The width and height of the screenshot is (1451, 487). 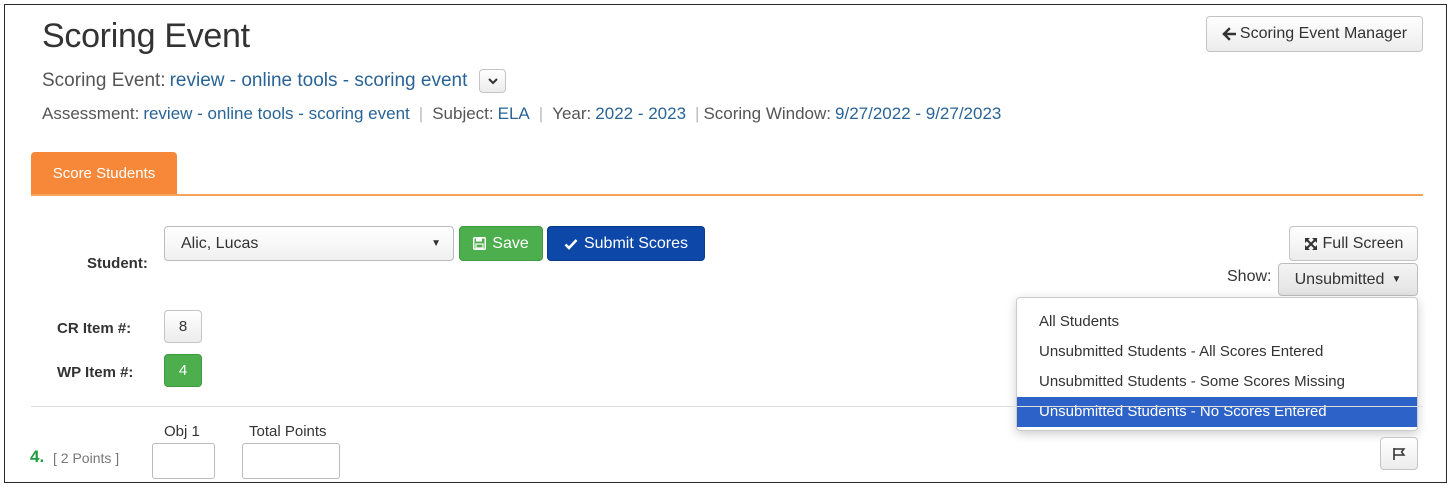 What do you see at coordinates (183, 461) in the screenshot?
I see `obj1-score-input` at bounding box center [183, 461].